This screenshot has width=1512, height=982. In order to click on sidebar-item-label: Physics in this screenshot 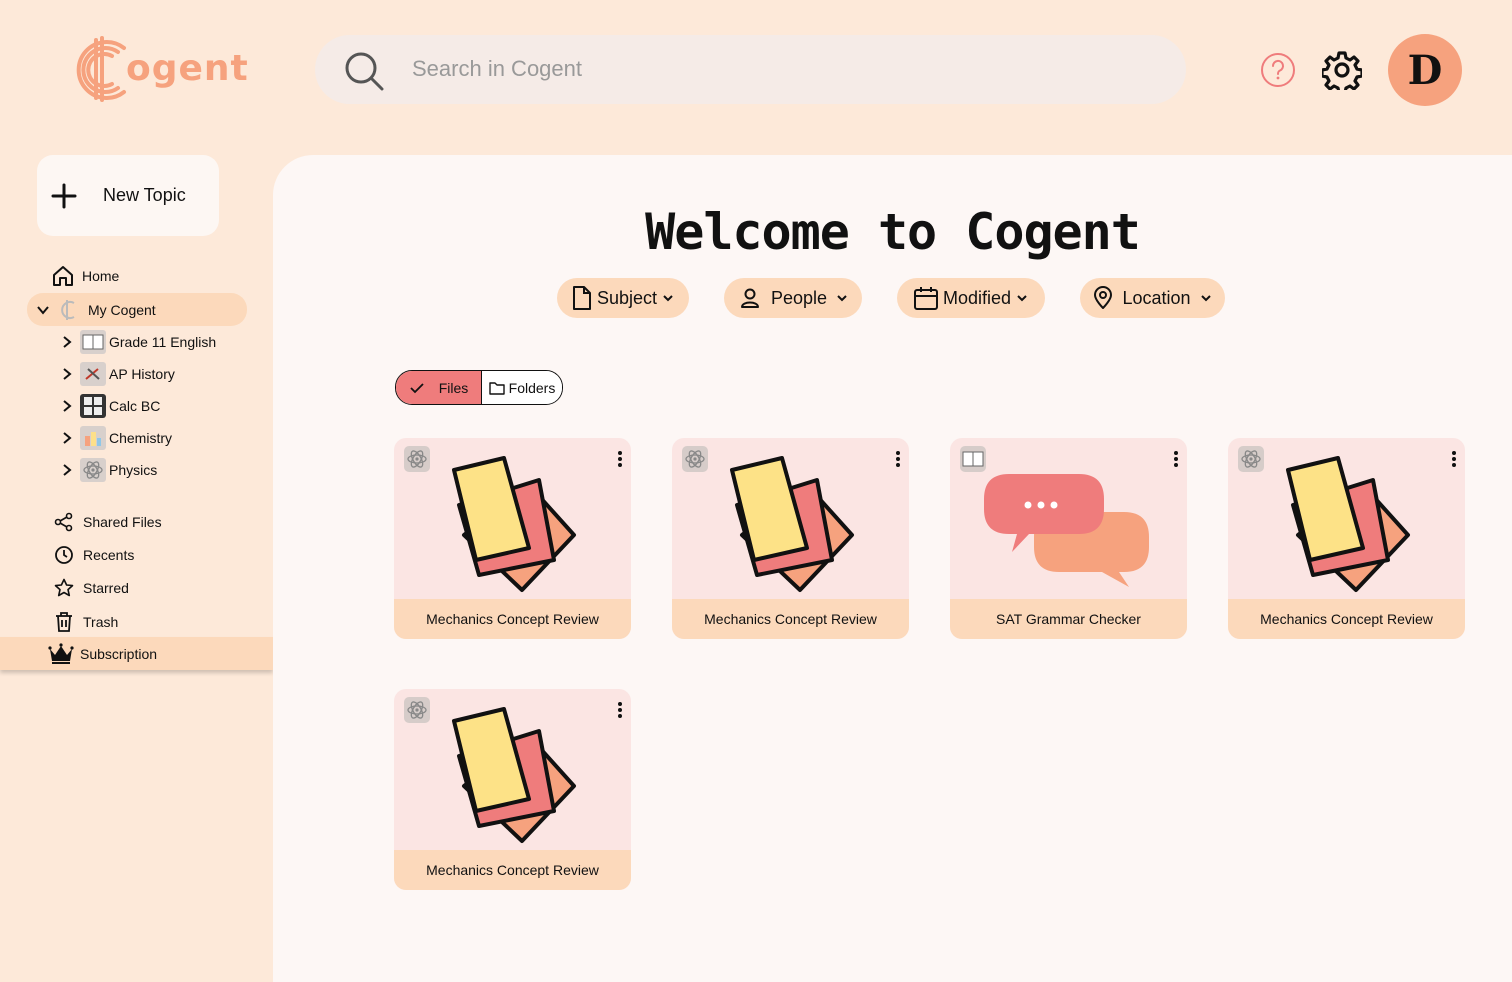, I will do `click(133, 470)`.